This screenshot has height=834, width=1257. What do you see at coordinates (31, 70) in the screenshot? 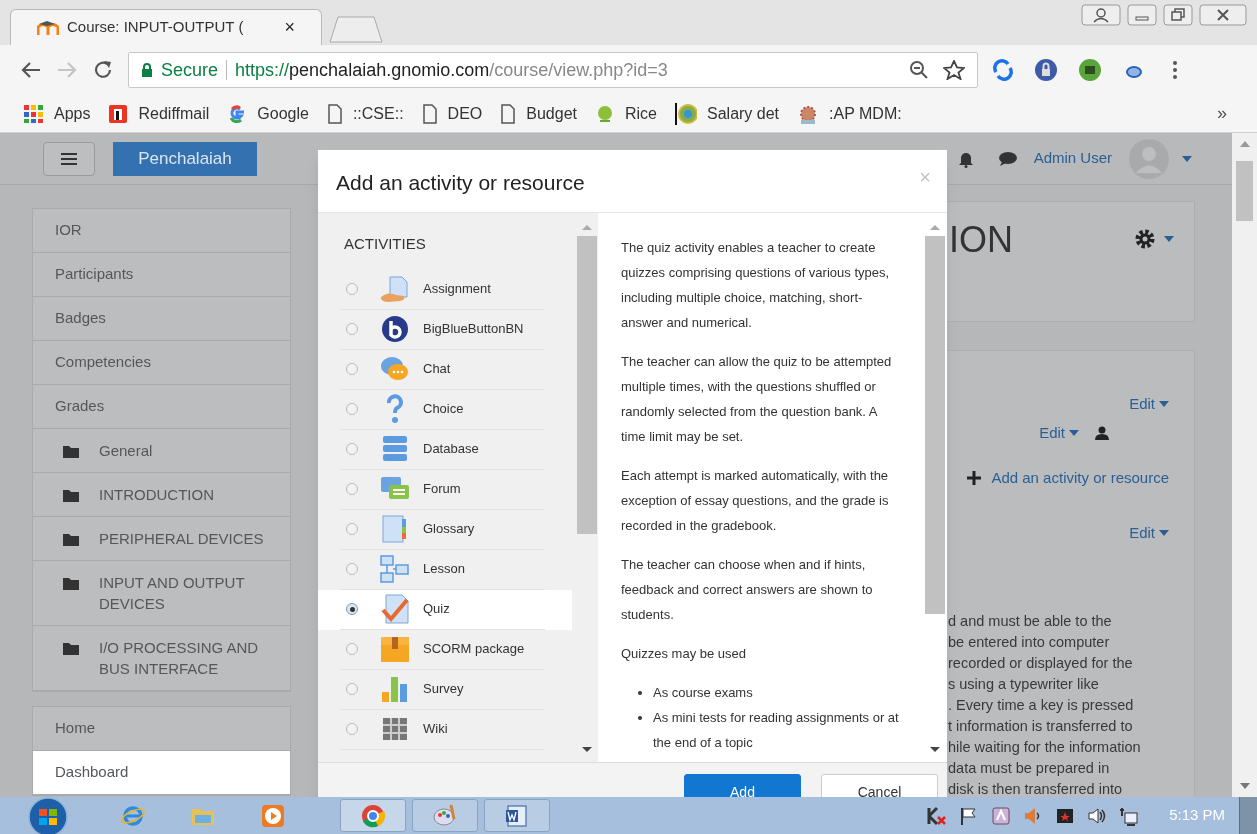
I see `back-arrow-icon` at bounding box center [31, 70].